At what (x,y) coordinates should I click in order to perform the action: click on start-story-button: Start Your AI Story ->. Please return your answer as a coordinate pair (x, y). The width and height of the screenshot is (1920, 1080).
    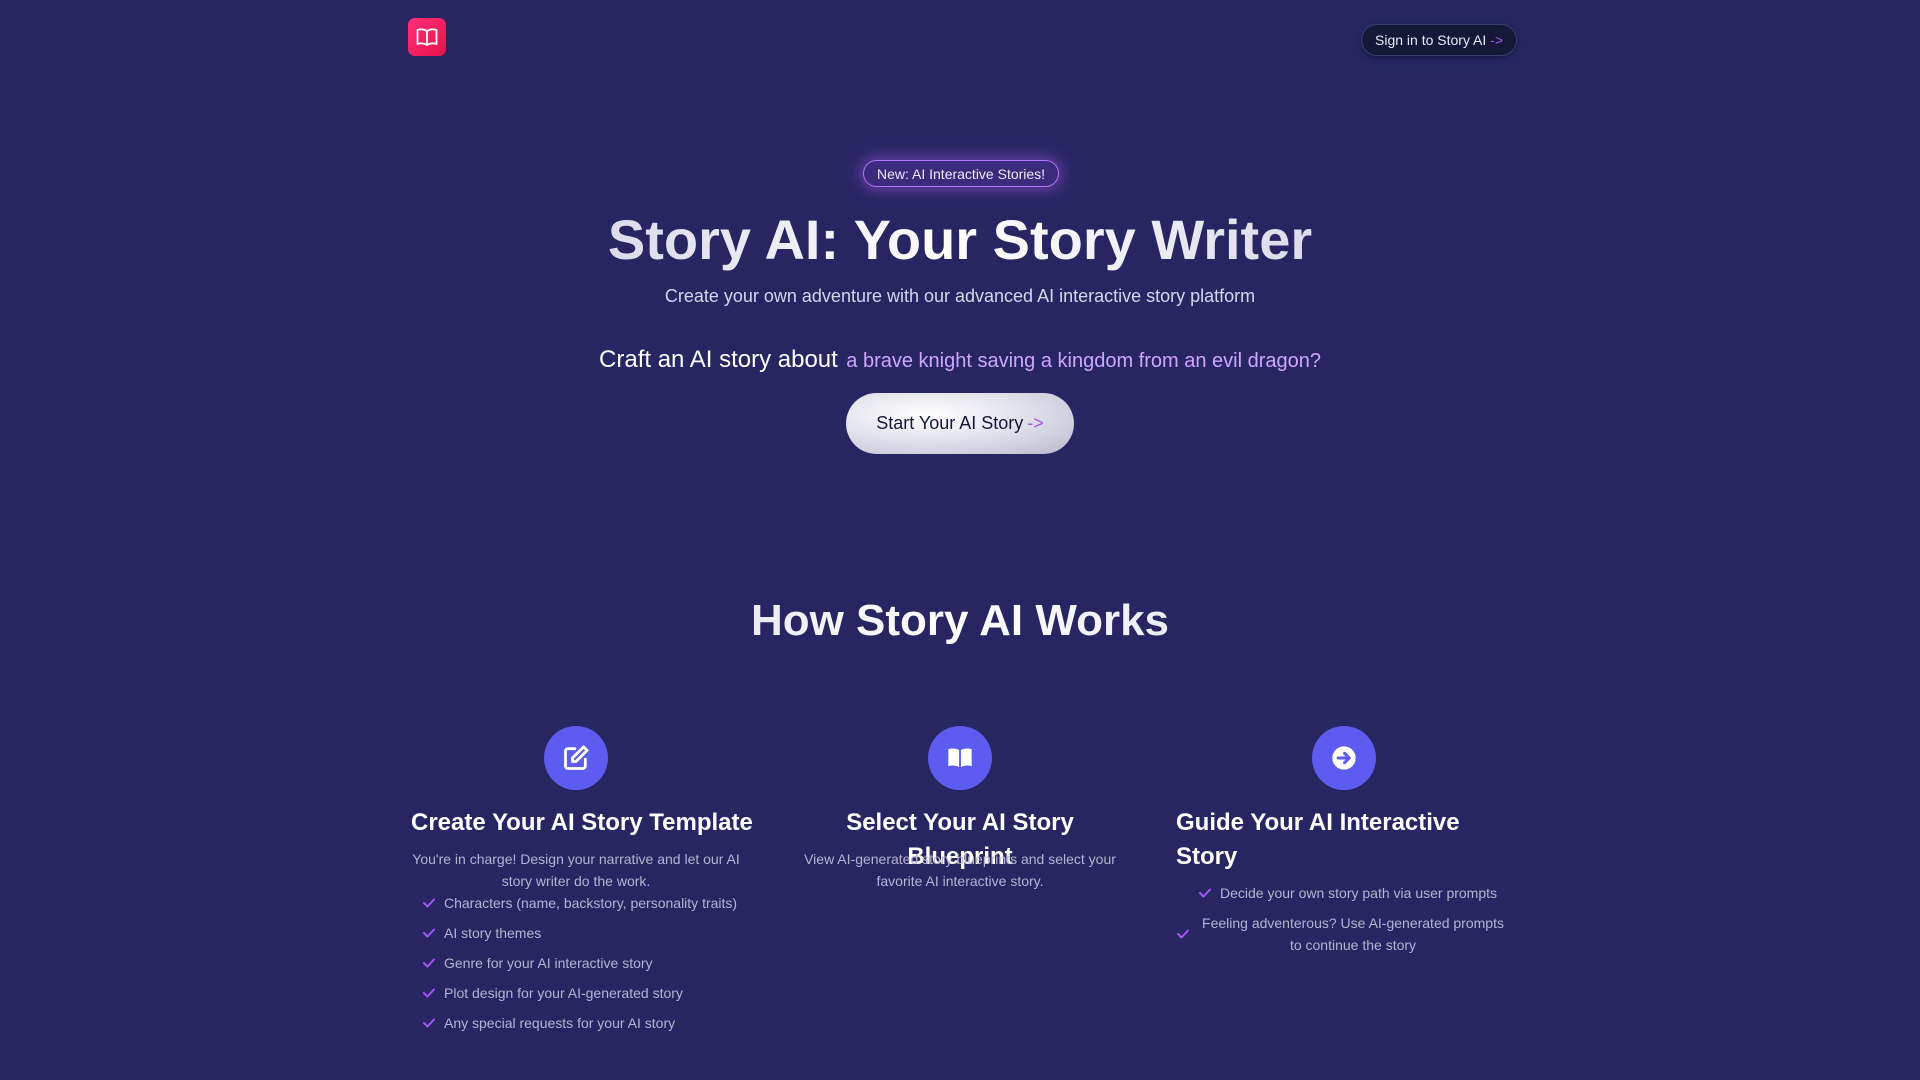
    Looking at the image, I should click on (960, 423).